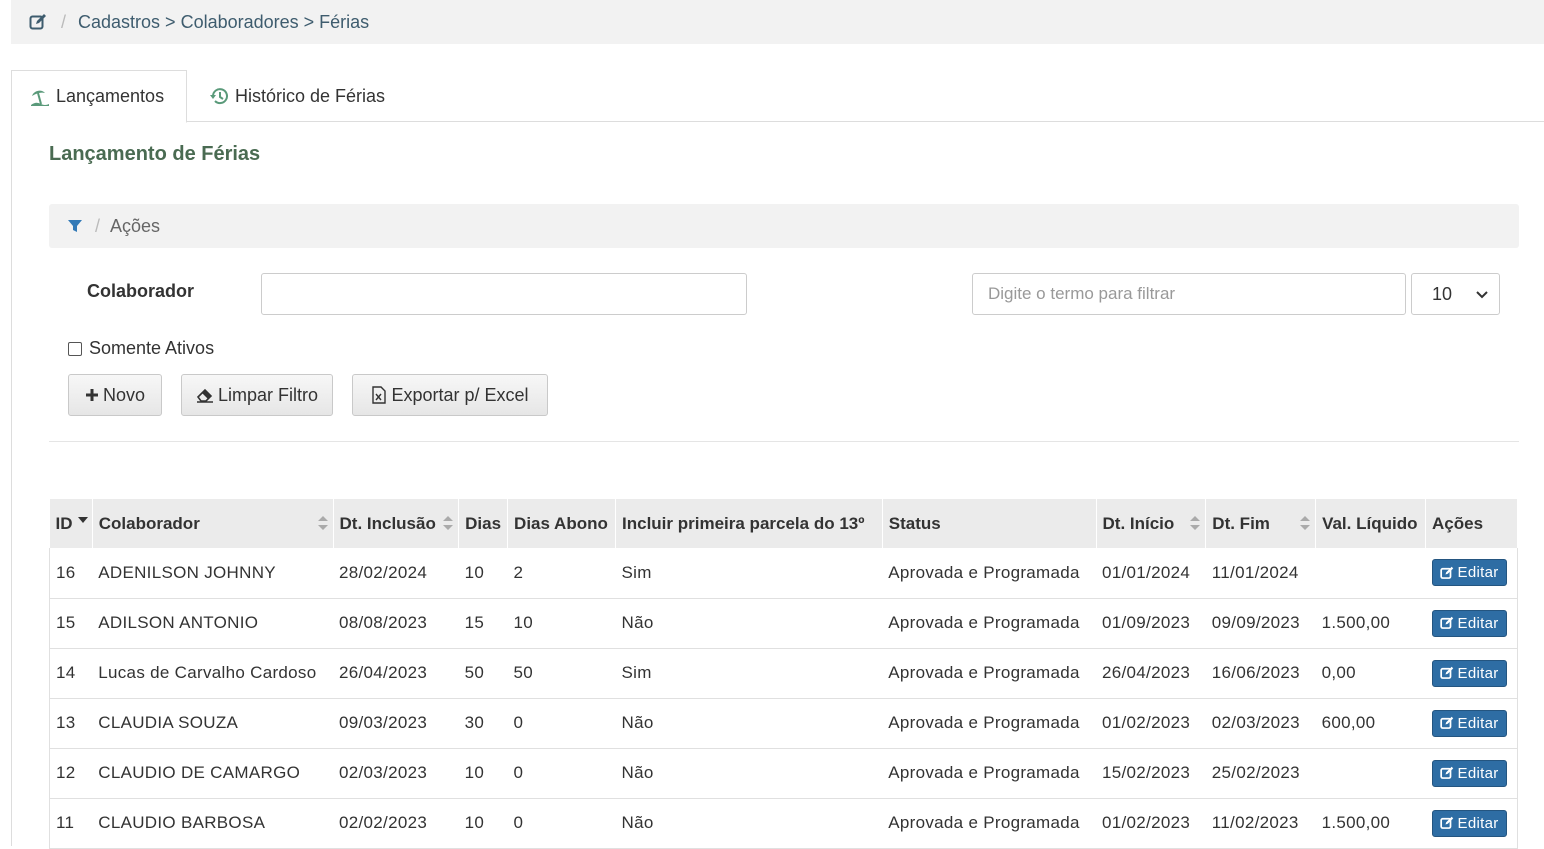 The width and height of the screenshot is (1544, 849). I want to click on cell-colaborador: CLAUDIO DE CAMARGO, so click(212, 773).